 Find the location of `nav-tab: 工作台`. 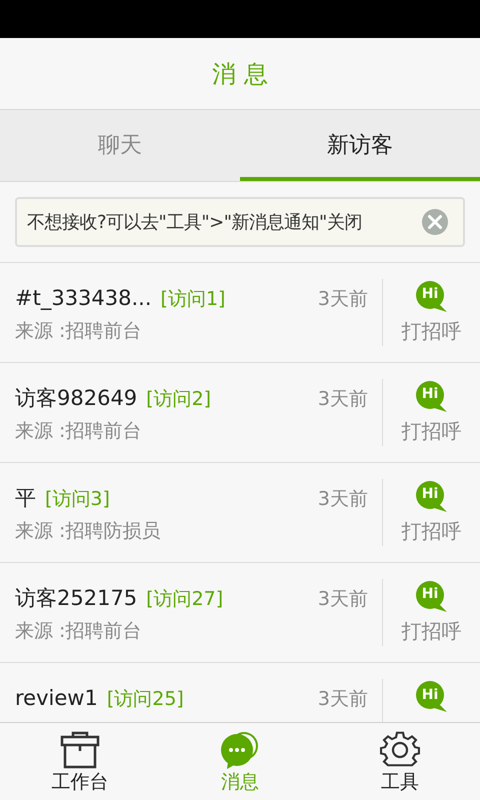

nav-tab: 工作台 is located at coordinates (80, 761).